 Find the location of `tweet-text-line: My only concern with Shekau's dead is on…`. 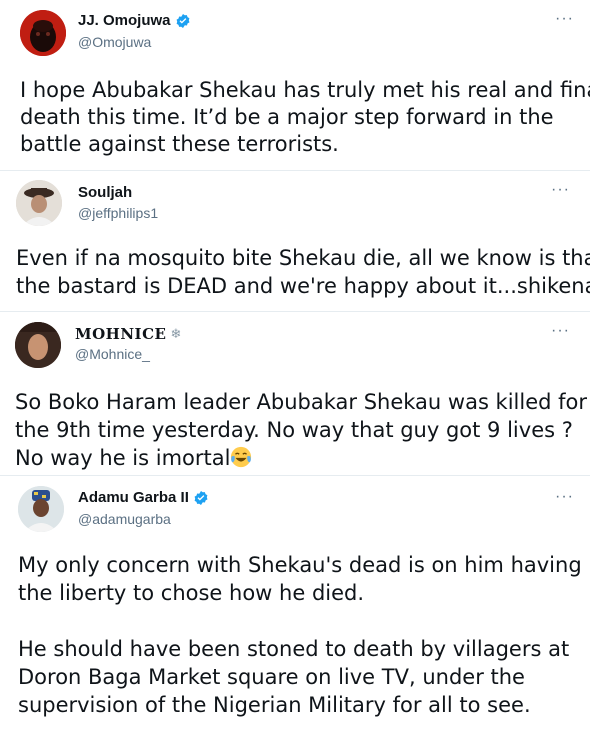

tweet-text-line: My only concern with Shekau's dead is on… is located at coordinates (300, 565).